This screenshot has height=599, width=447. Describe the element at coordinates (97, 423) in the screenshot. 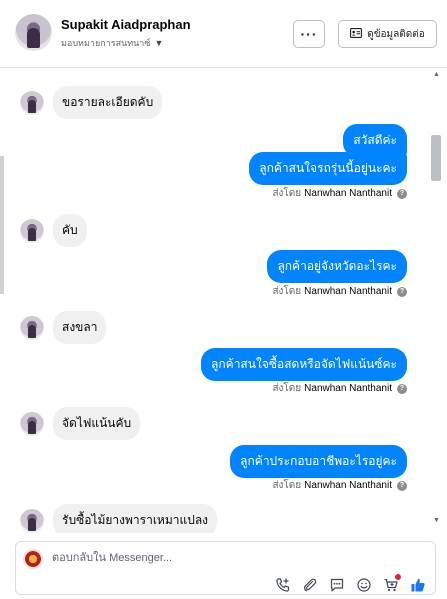

I see `incoming-bubble: จัดไฟแน้นคับ` at that location.